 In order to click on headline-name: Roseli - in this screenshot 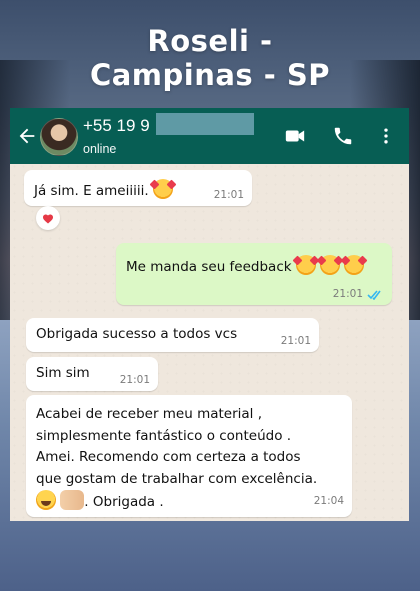, I will do `click(210, 41)`.